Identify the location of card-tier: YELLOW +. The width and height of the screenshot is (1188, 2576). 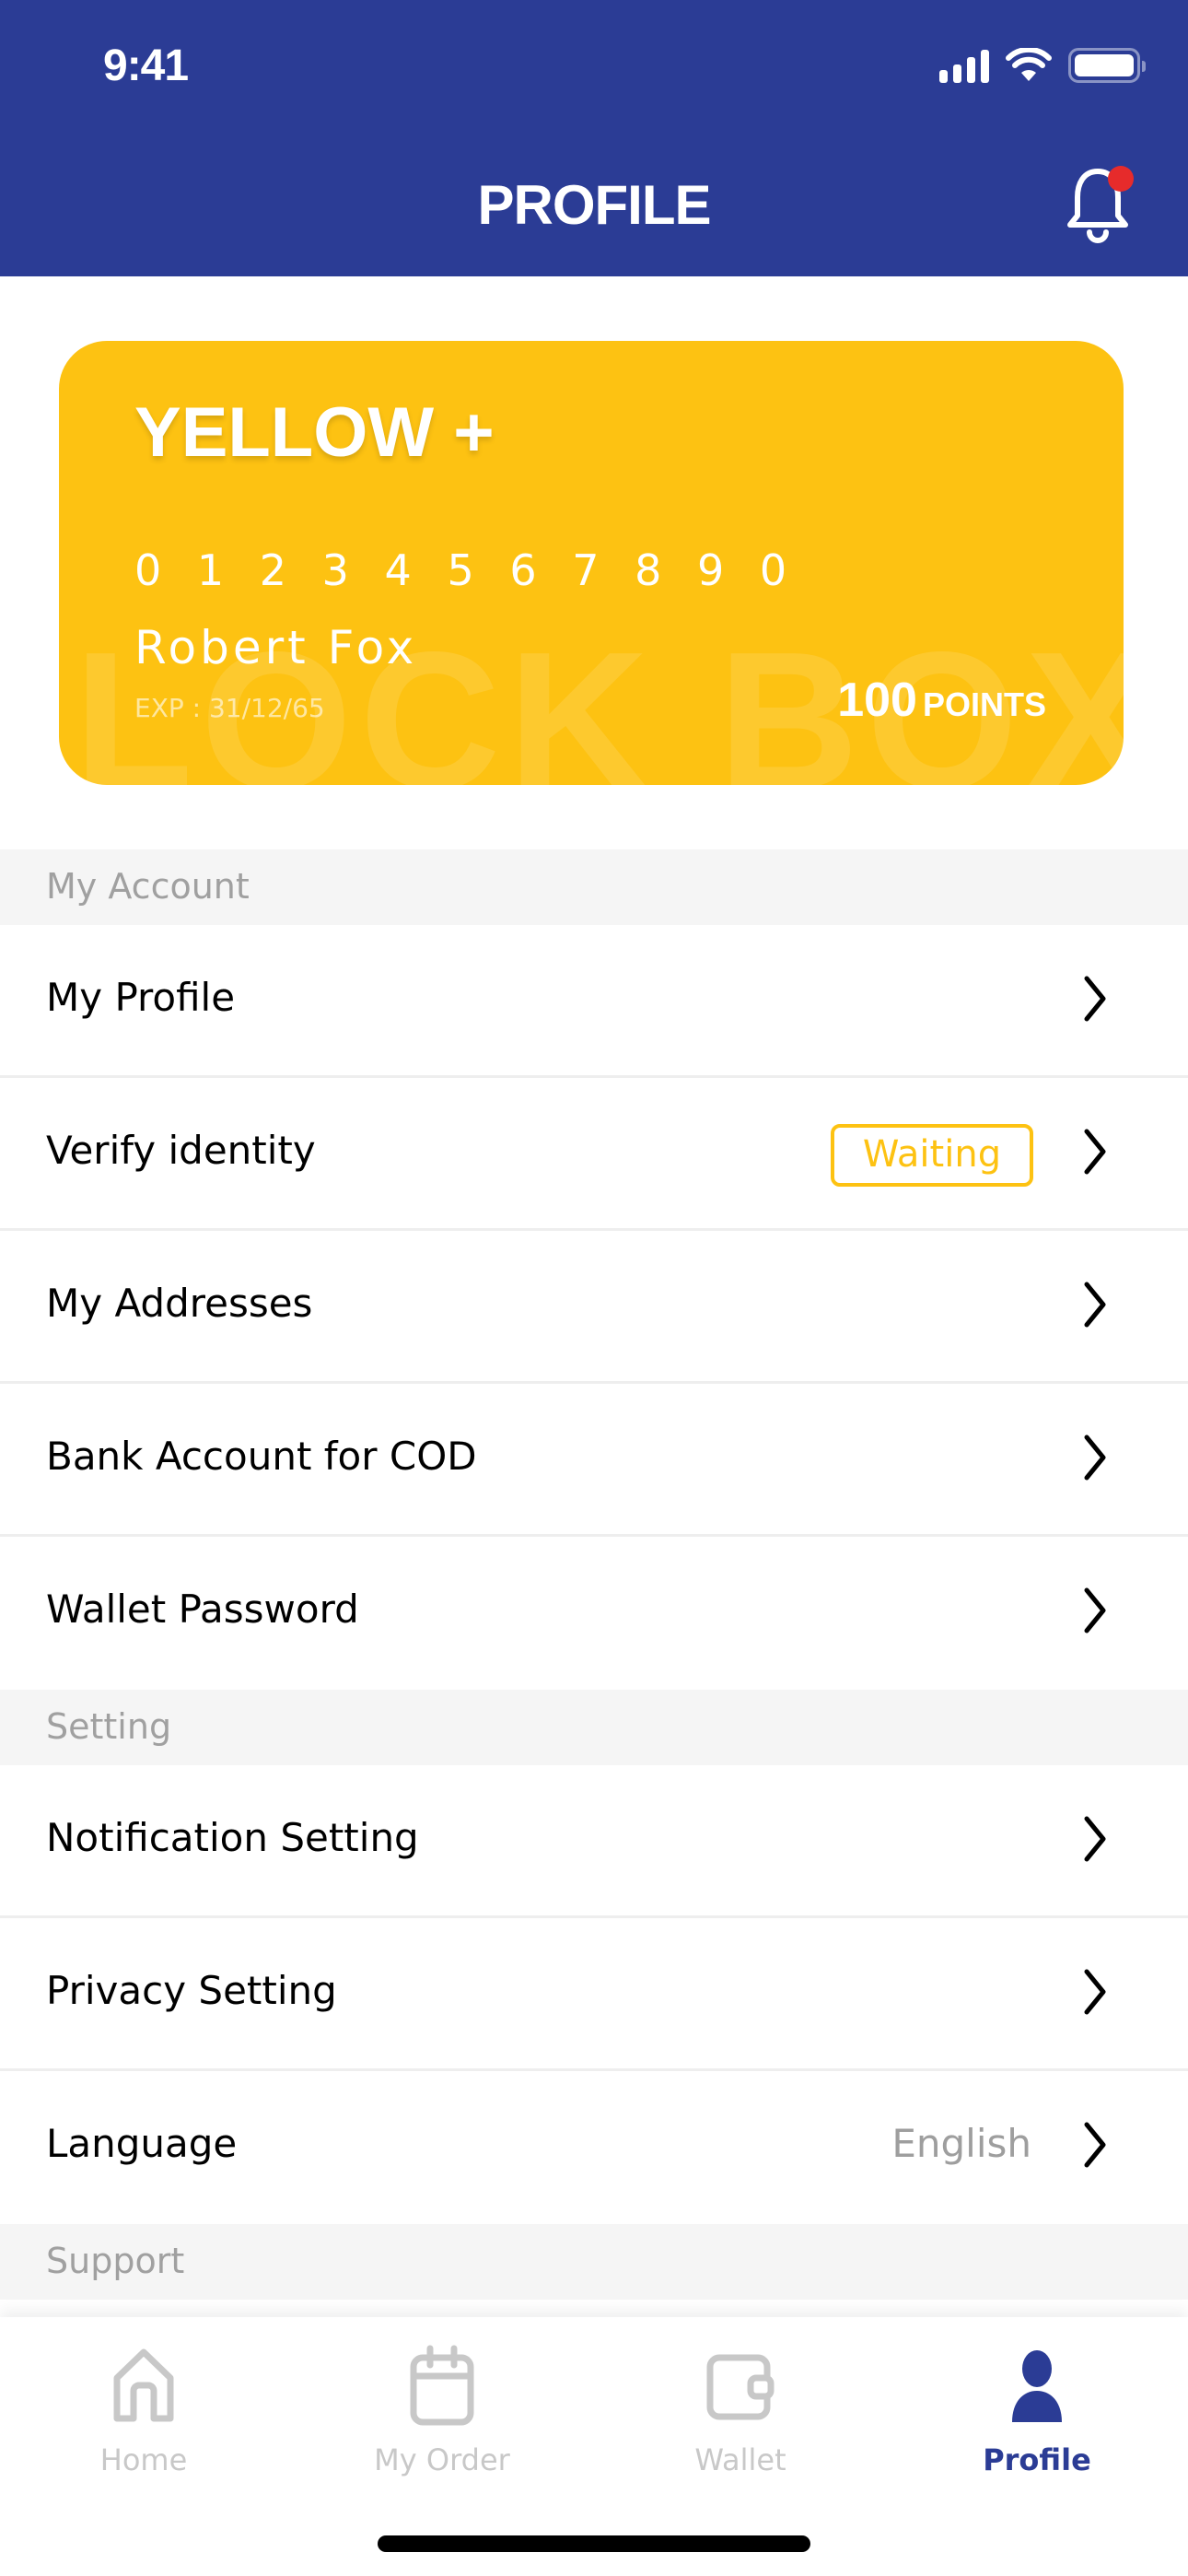
(314, 432).